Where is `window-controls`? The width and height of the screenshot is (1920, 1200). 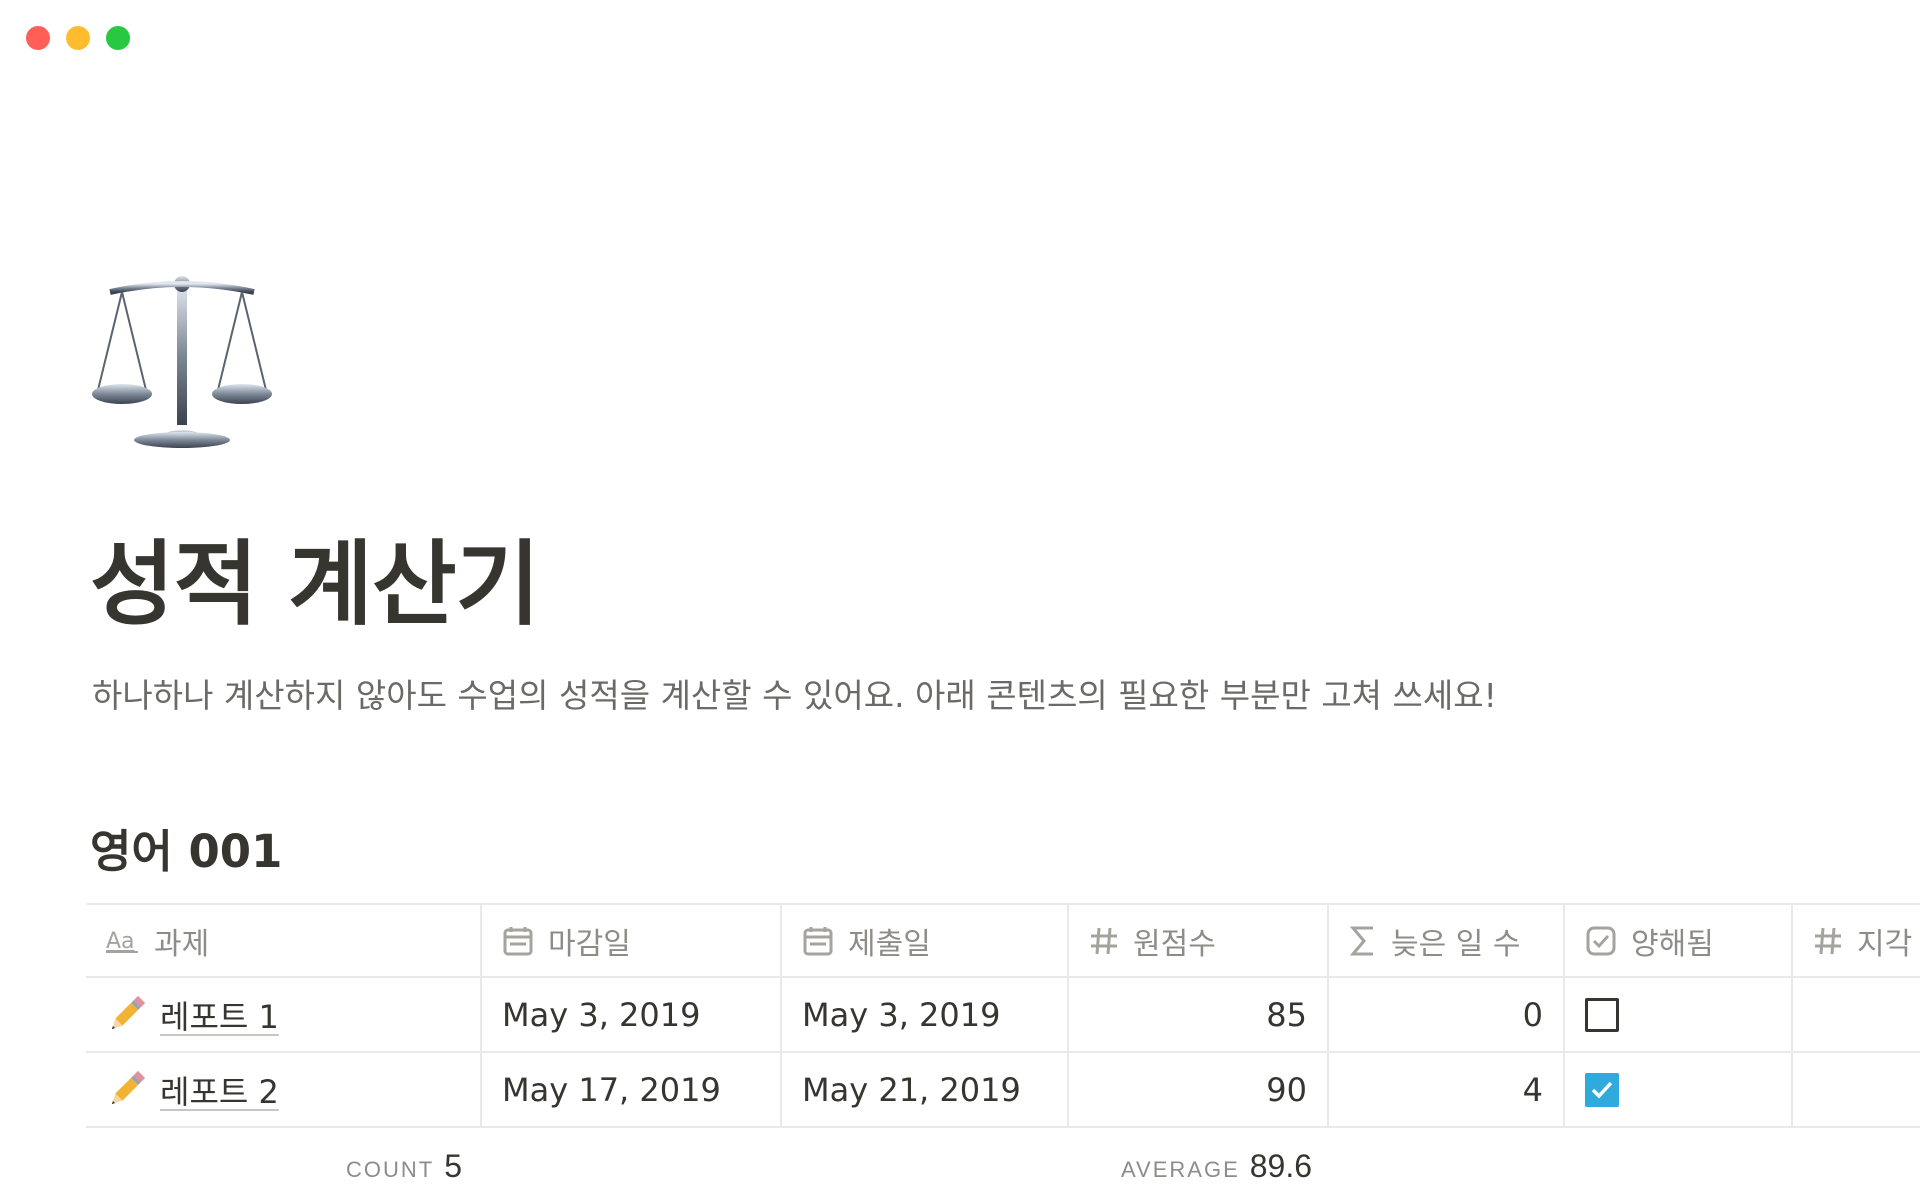
window-controls is located at coordinates (78, 38).